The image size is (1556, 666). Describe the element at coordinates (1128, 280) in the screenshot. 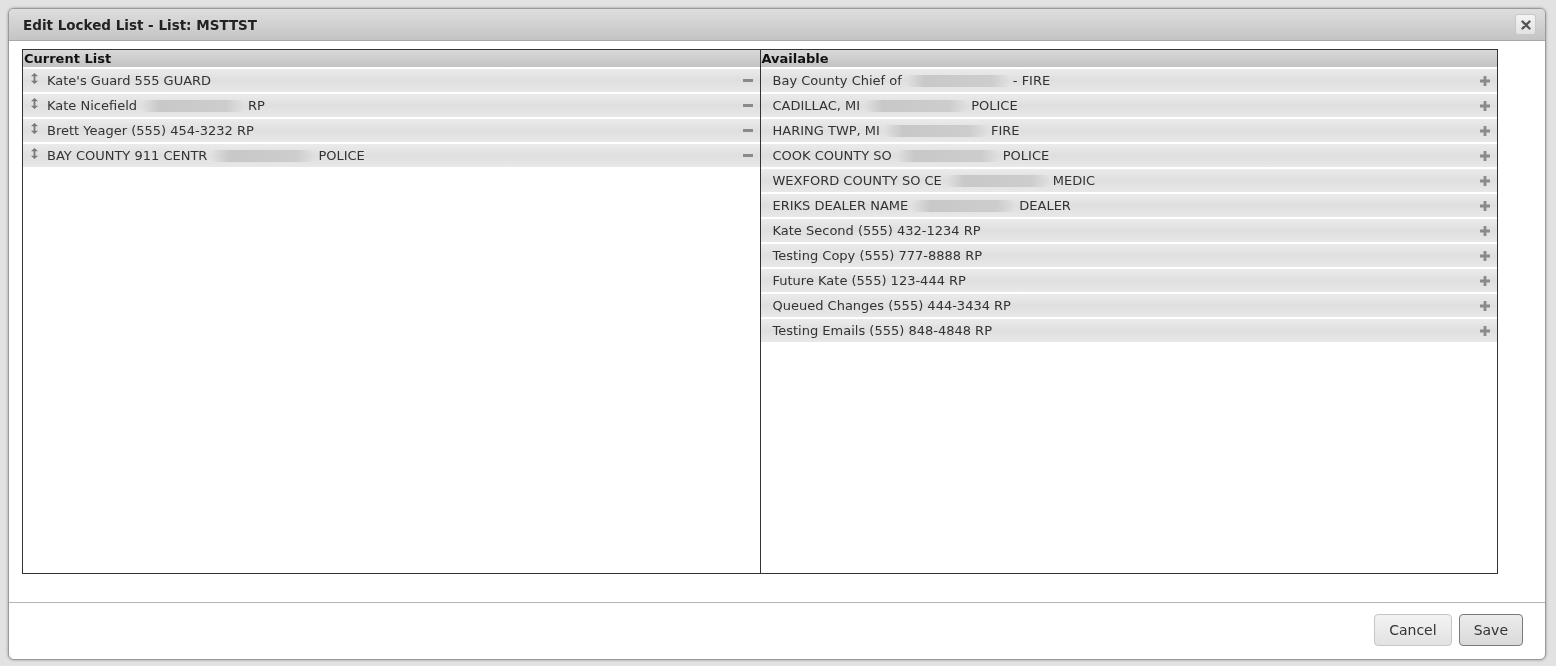

I see `list-item: Future Kate (555) 123-444 RP` at that location.